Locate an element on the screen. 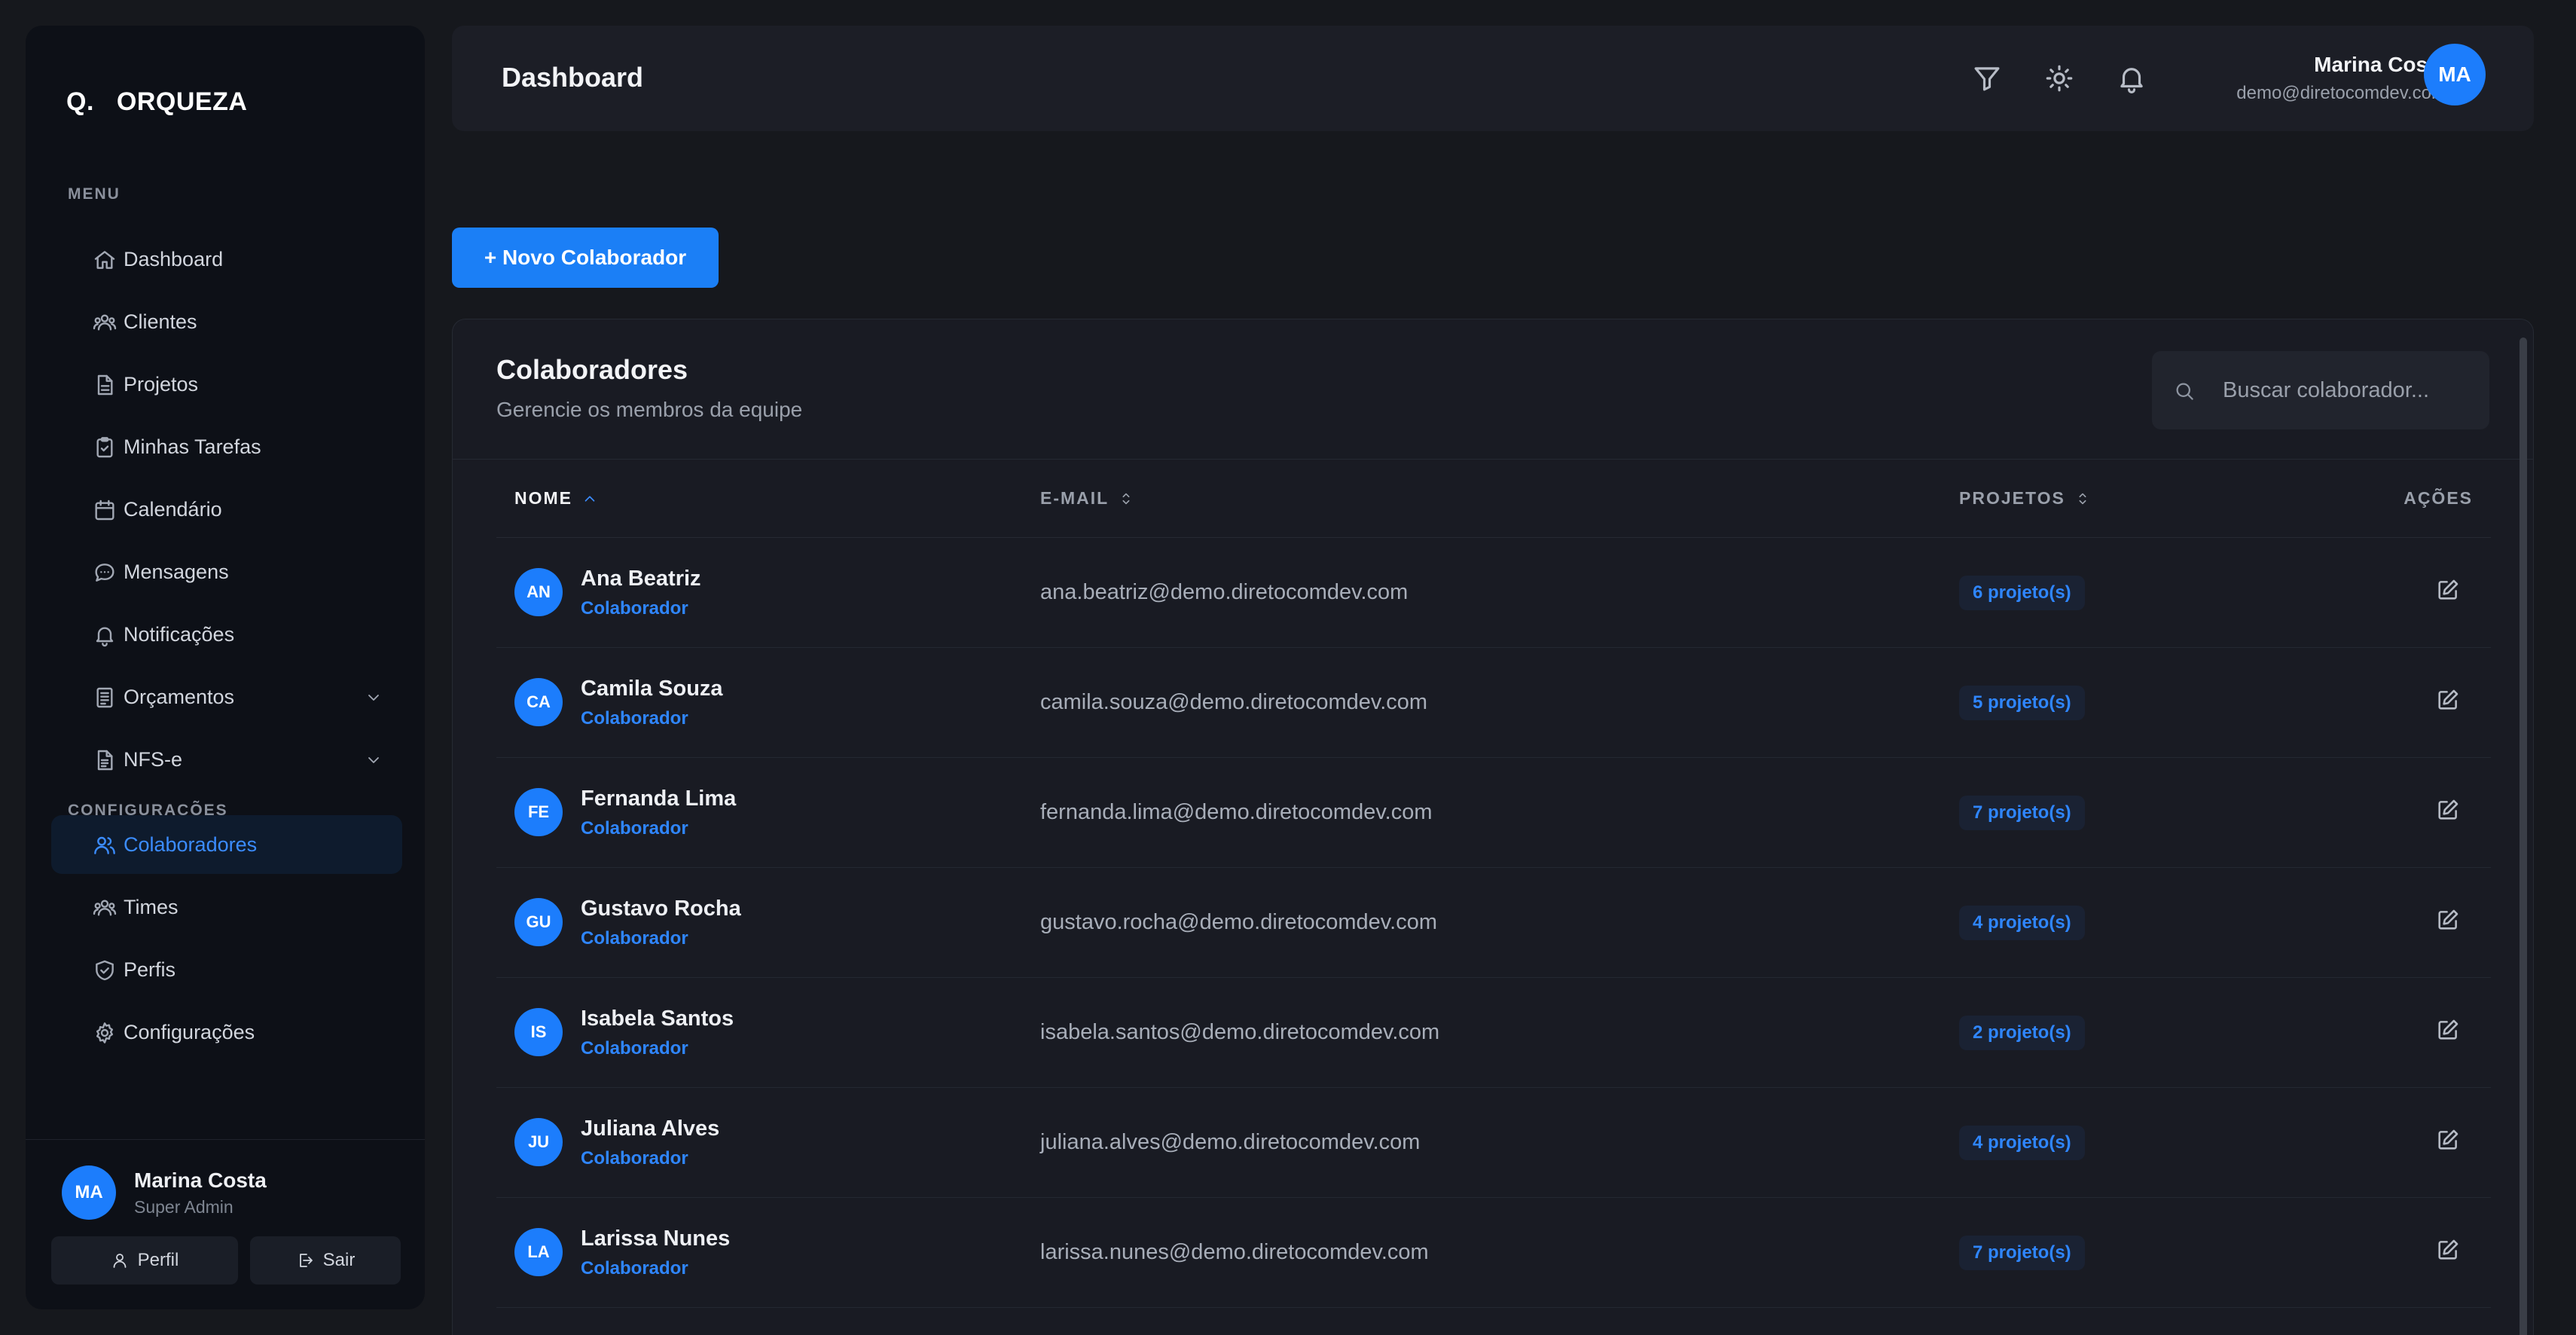  sidebar-item-clientes: Clientes is located at coordinates (227, 321).